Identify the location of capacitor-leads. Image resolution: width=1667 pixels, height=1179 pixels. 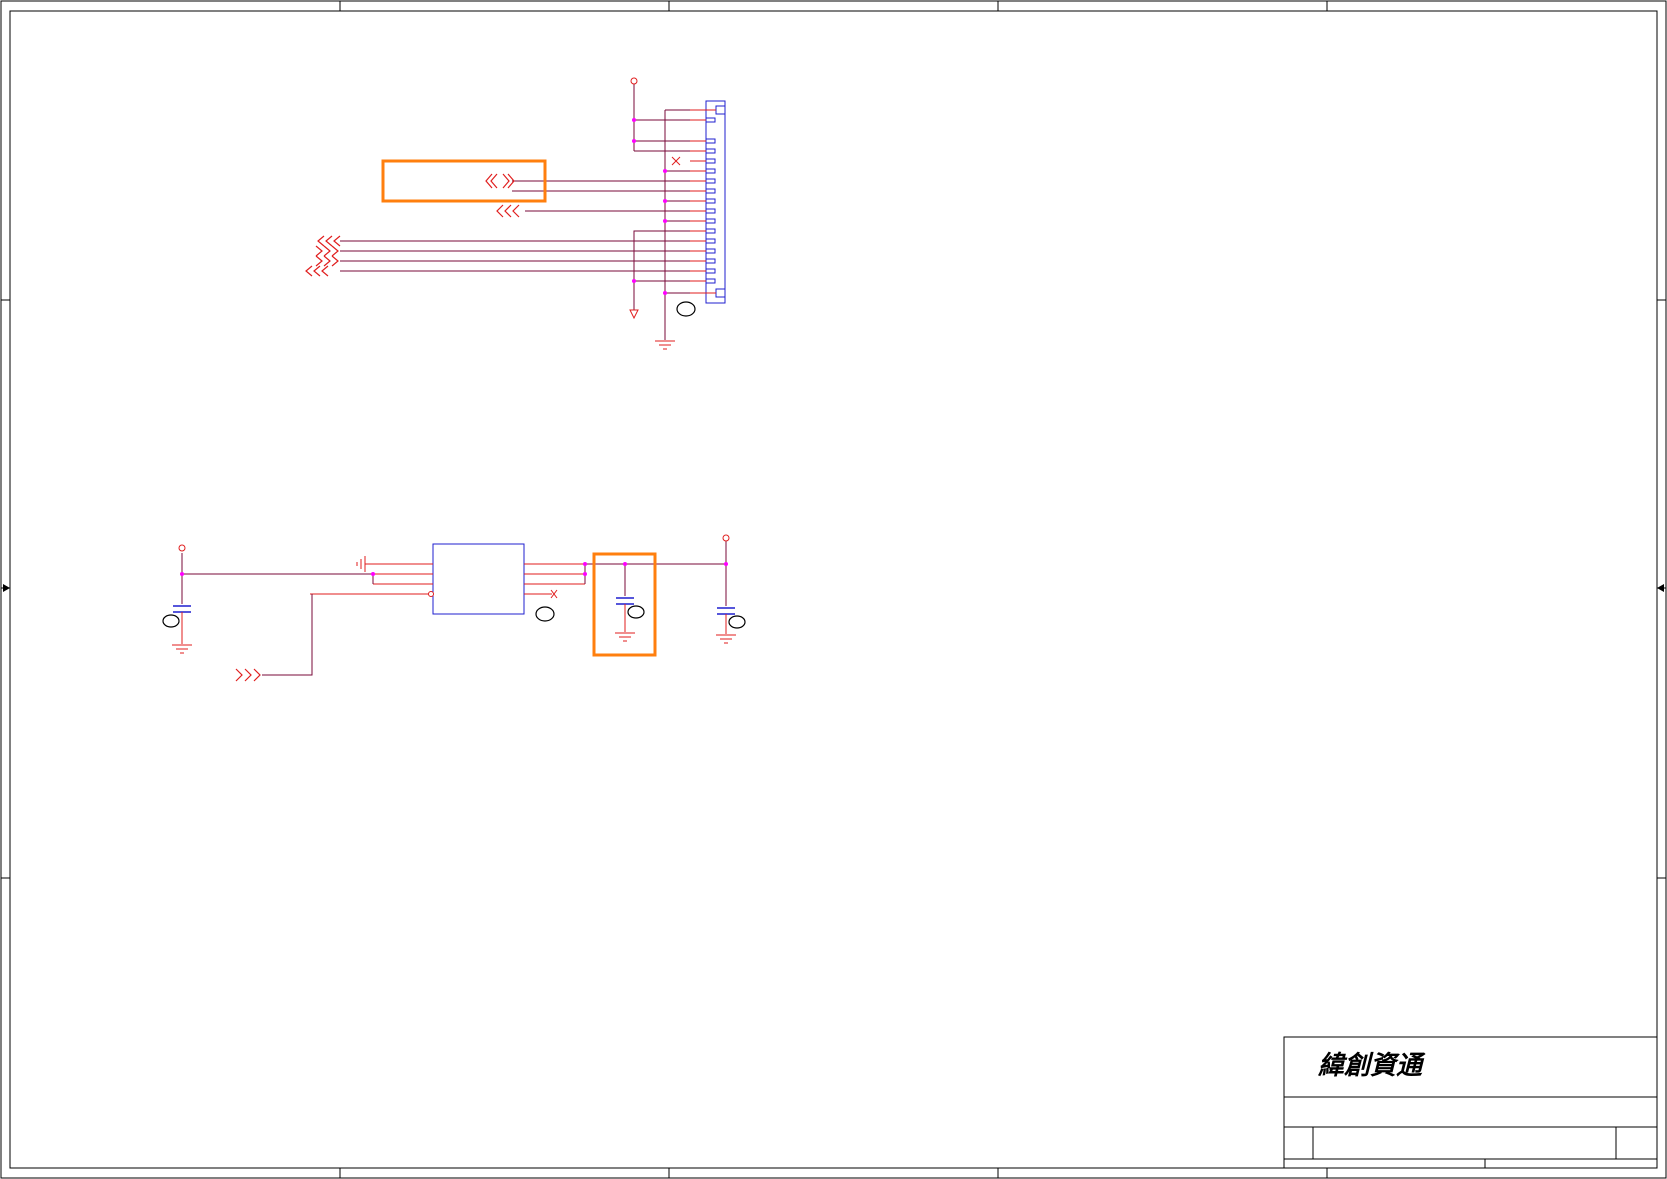
(454, 624).